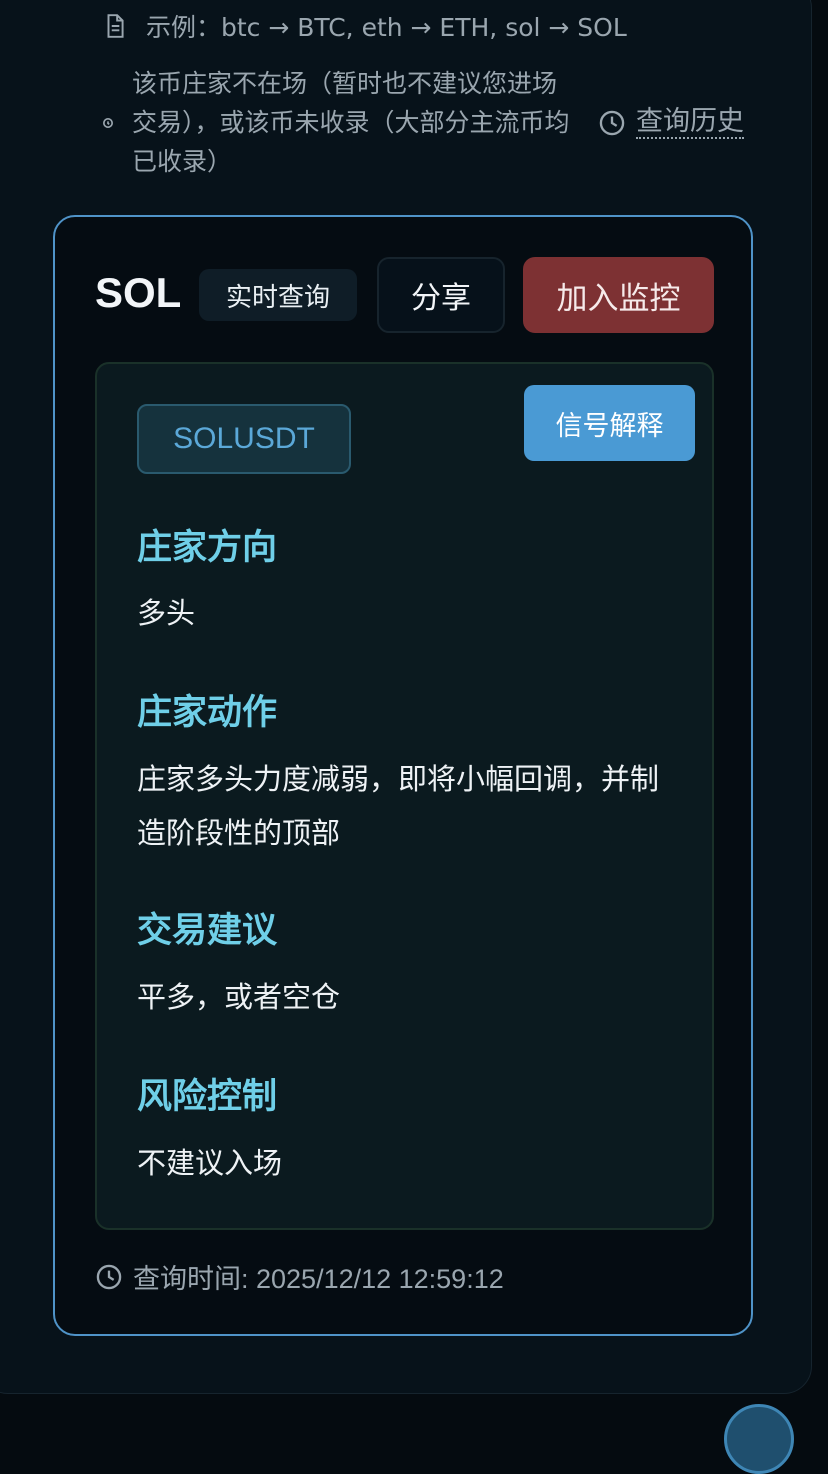  Describe the element at coordinates (207, 931) in the screenshot. I see `section-heading-advice: 交易建议` at that location.